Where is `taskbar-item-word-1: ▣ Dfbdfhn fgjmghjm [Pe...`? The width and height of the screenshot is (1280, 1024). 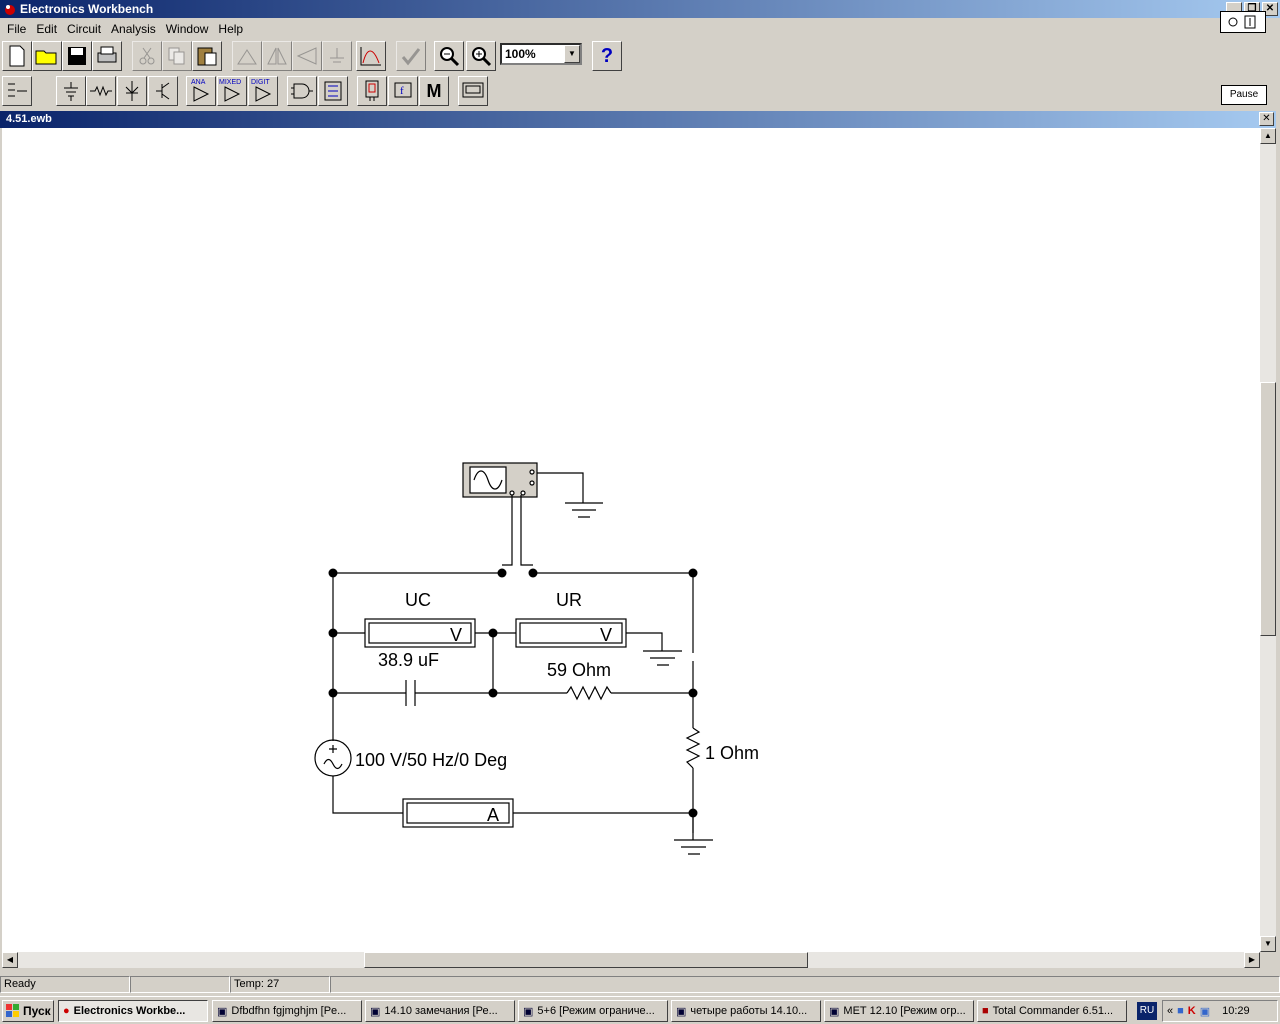 taskbar-item-word-1: ▣ Dfbdfhn fgjmghjm [Pe... is located at coordinates (287, 1011).